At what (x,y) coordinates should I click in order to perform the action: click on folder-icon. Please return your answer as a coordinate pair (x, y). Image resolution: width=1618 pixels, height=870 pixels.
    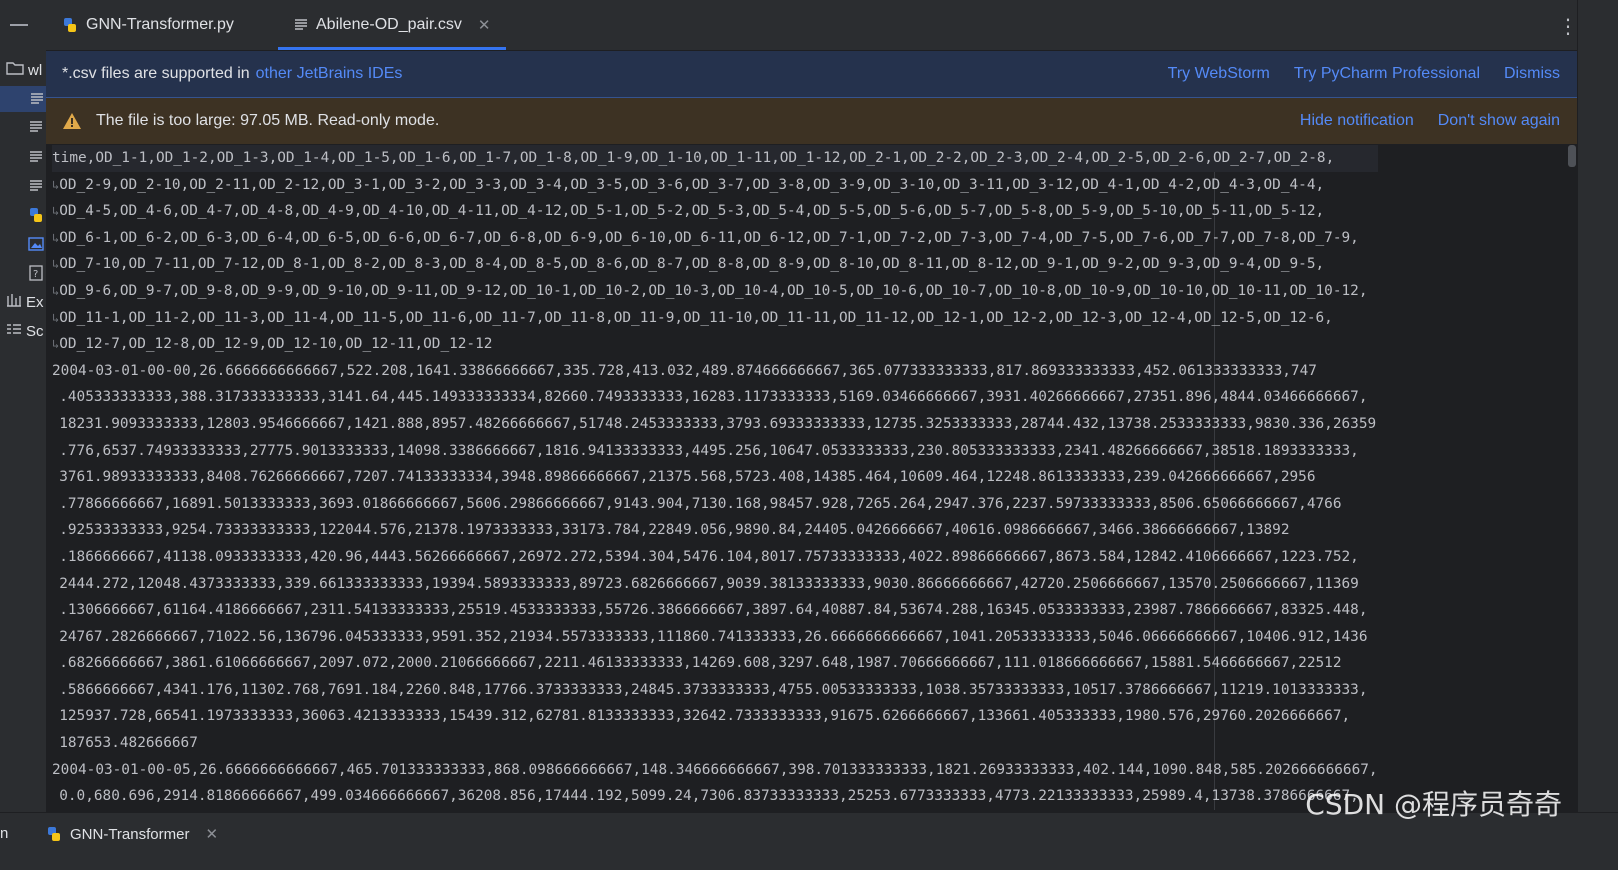
    Looking at the image, I should click on (15, 70).